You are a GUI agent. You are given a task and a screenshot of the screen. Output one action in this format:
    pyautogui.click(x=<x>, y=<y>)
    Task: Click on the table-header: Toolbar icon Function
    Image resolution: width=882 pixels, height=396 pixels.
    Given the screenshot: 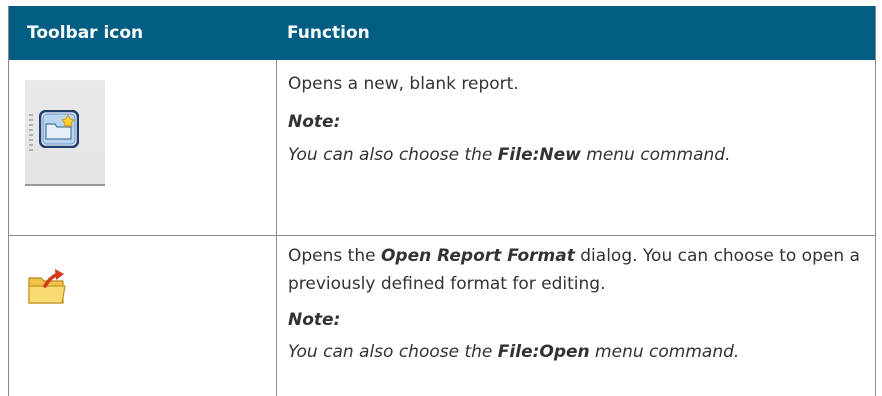 What is the action you would take?
    pyautogui.click(x=442, y=33)
    